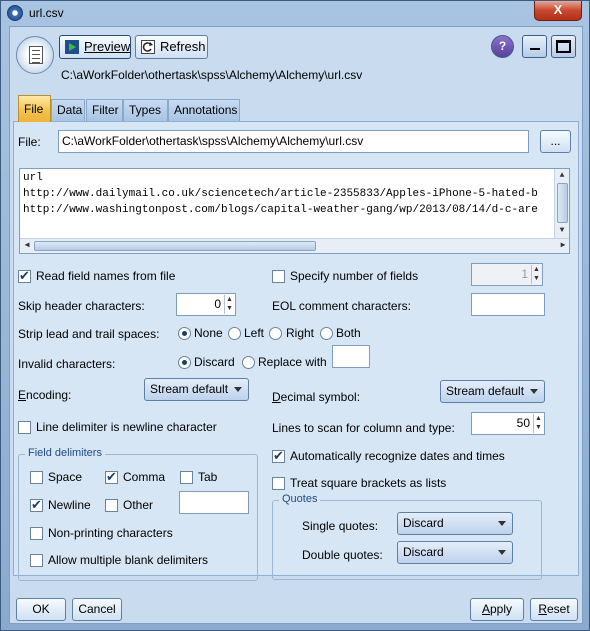  Describe the element at coordinates (497, 609) in the screenshot. I see `apply-button: Apply` at that location.